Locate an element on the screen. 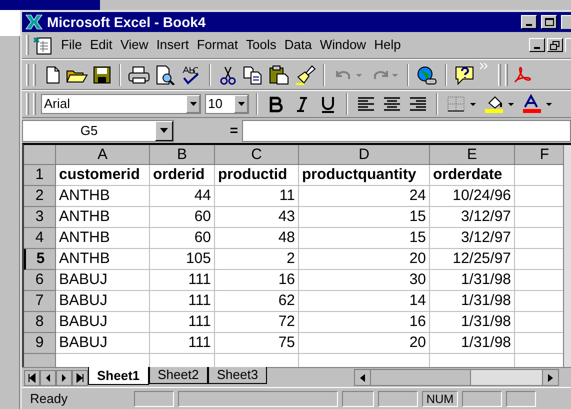 The image size is (571, 409). table-cell: 10/24/96 is located at coordinates (472, 196).